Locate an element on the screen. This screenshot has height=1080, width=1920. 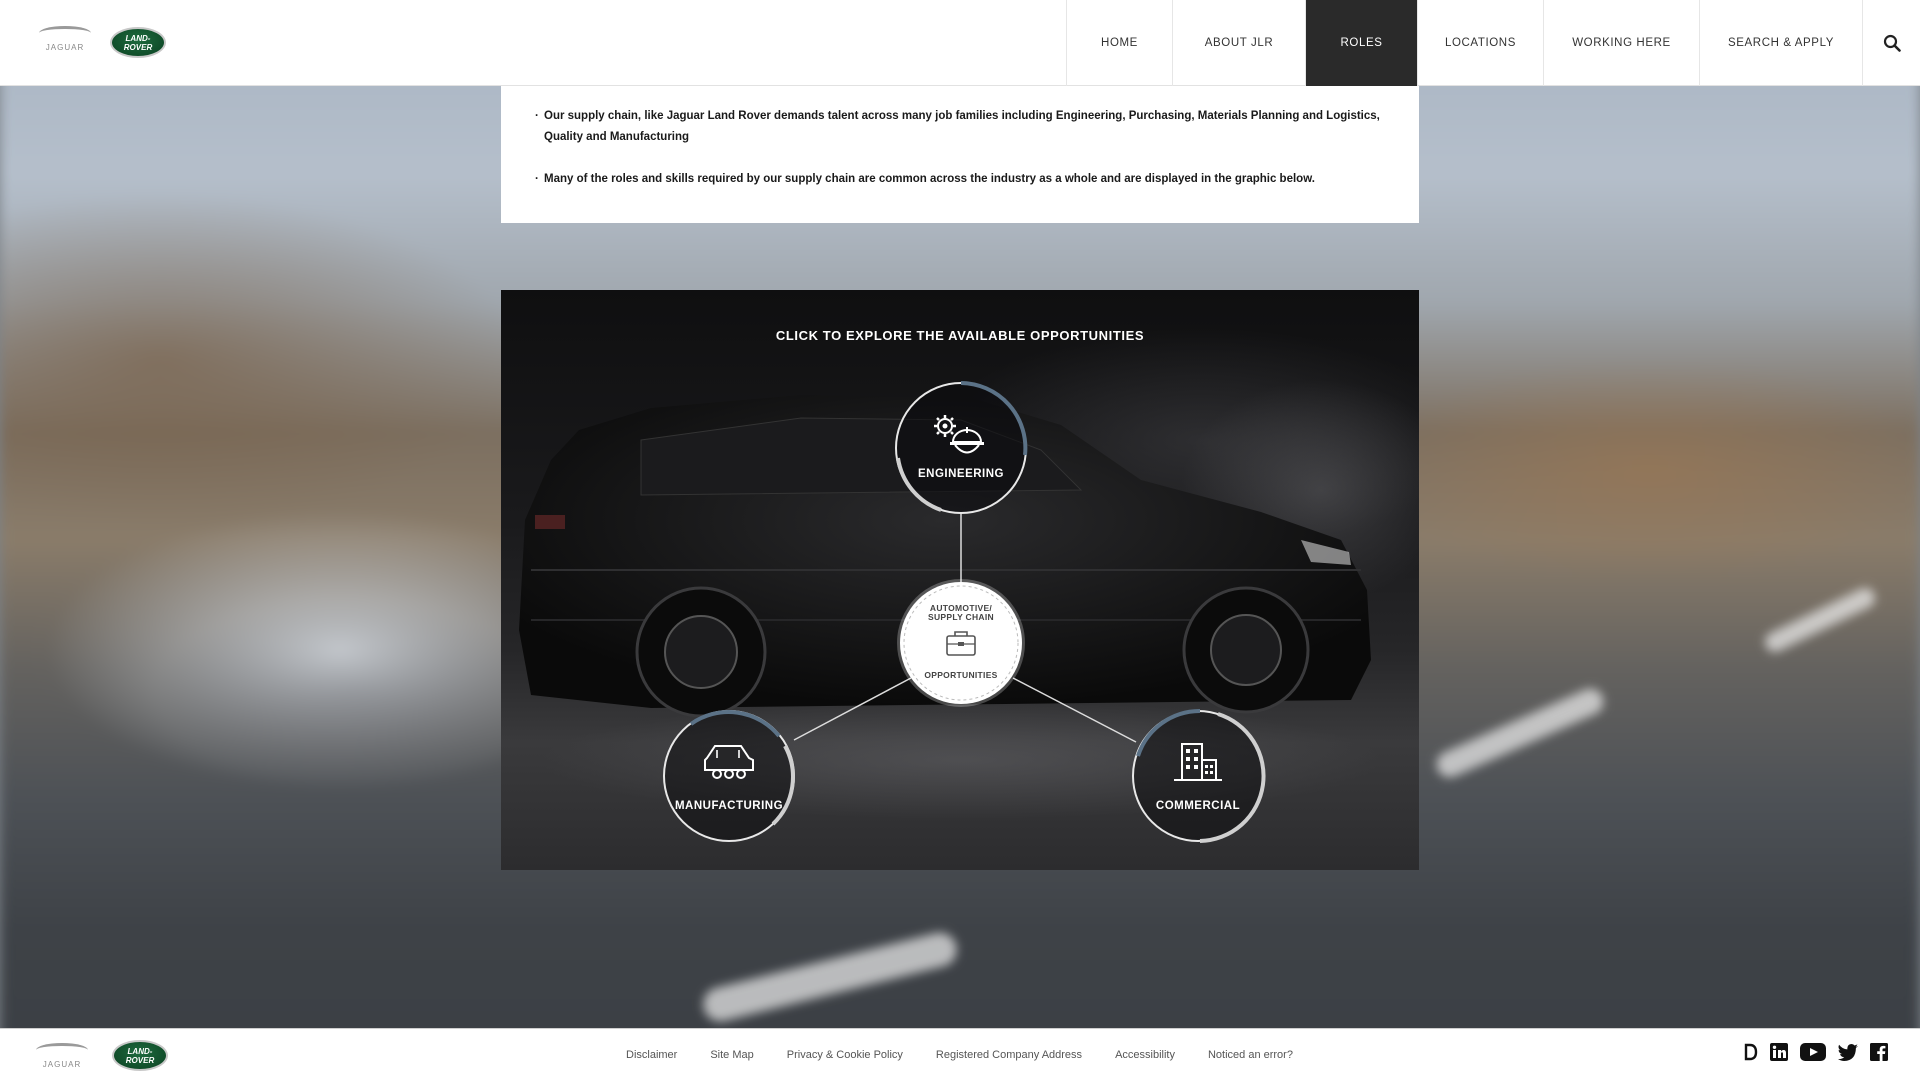
d-icon is located at coordinates (1751, 1052).